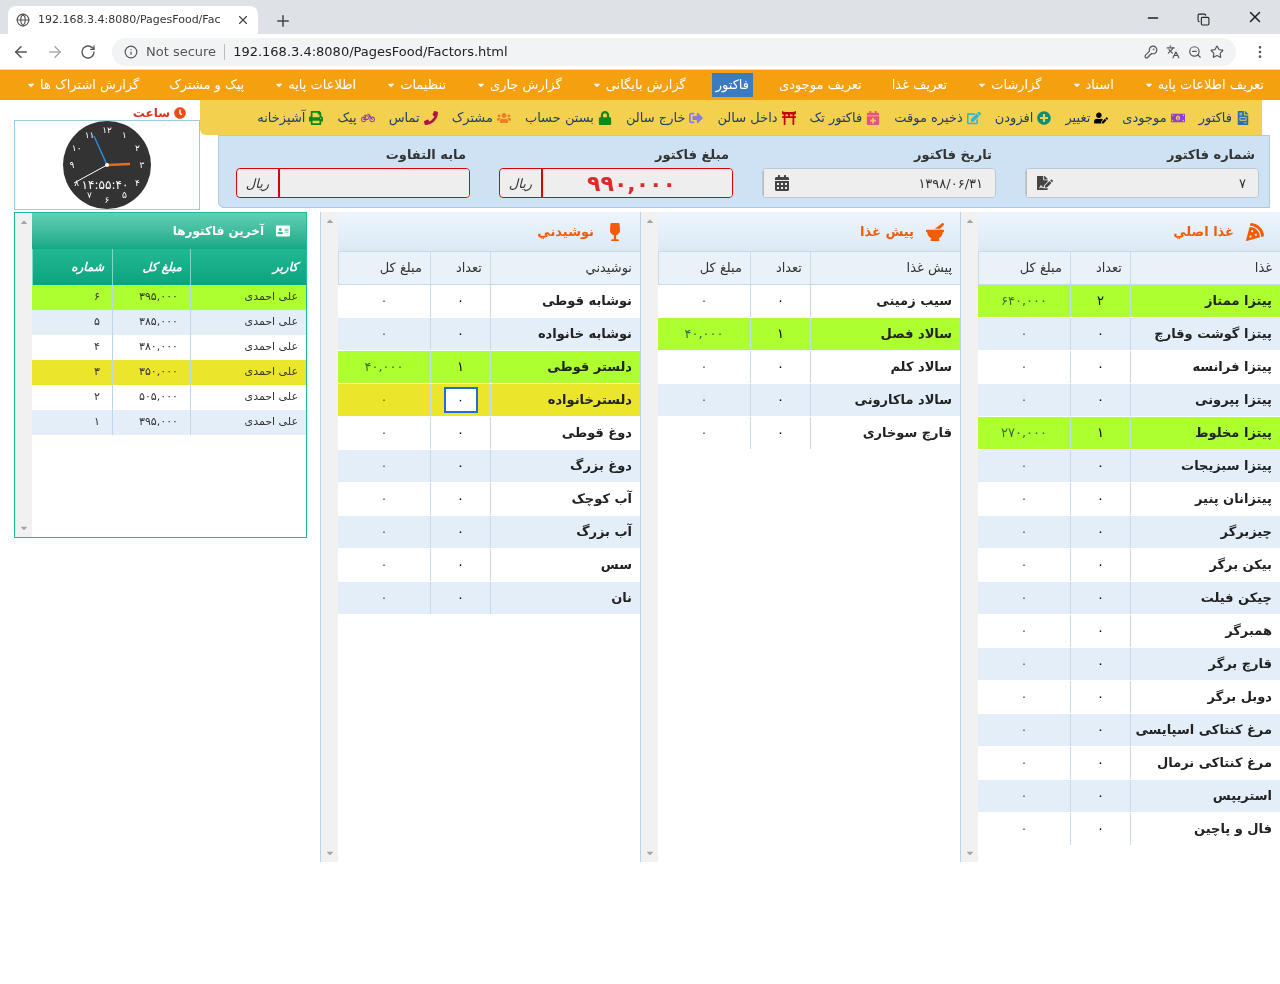 The image size is (1280, 984). Describe the element at coordinates (1129, 730) in the screenshot. I see `table-row: مرغ کنتاکی اسپایسی ۰ ۰` at that location.